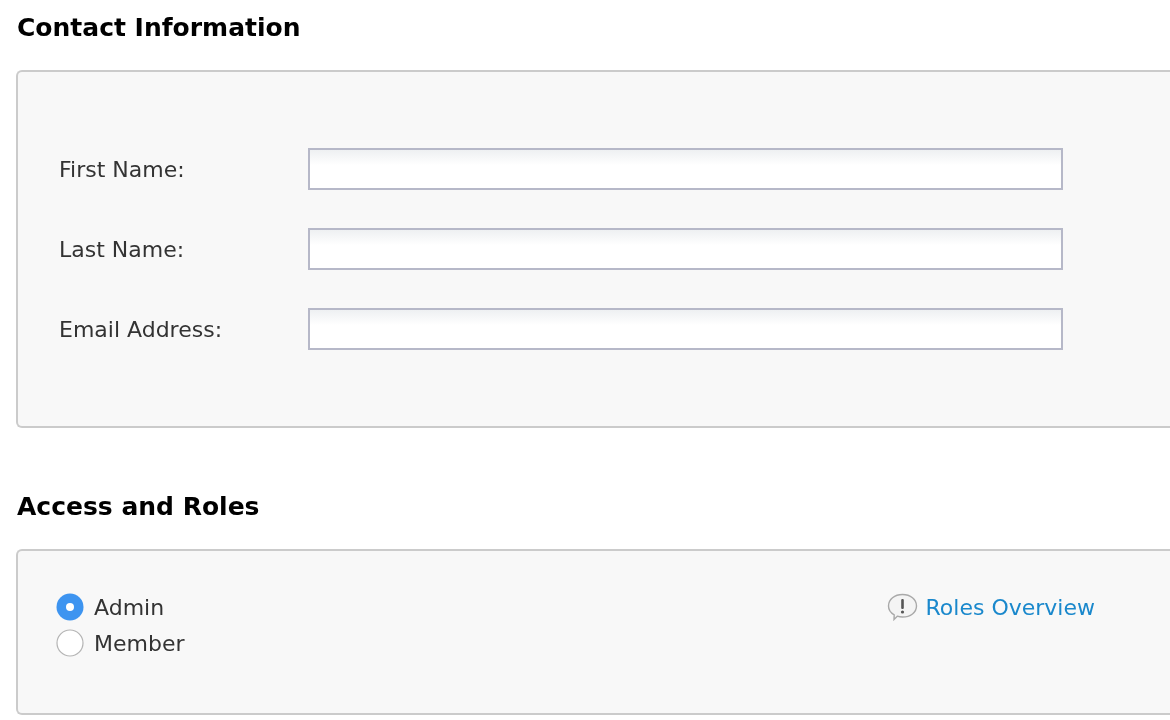  What do you see at coordinates (1010, 607) in the screenshot?
I see `roles-link: Roles Overview` at bounding box center [1010, 607].